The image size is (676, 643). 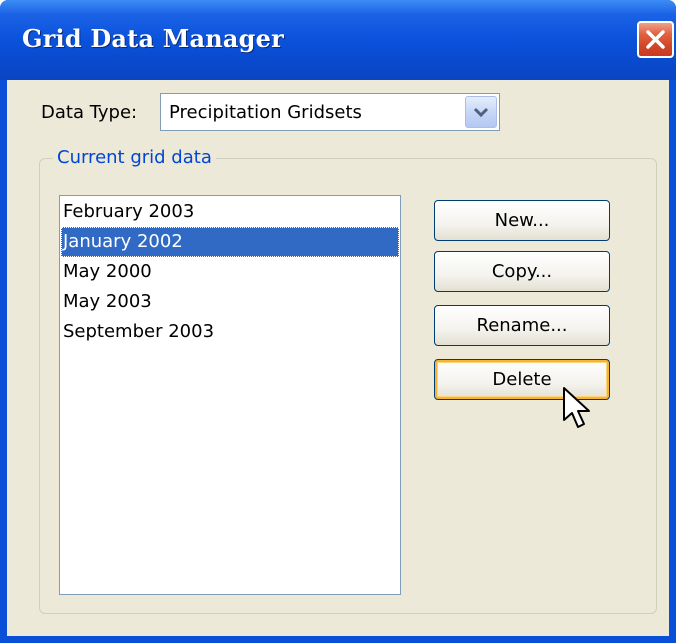 What do you see at coordinates (230, 302) in the screenshot?
I see `list-item: May 2003` at bounding box center [230, 302].